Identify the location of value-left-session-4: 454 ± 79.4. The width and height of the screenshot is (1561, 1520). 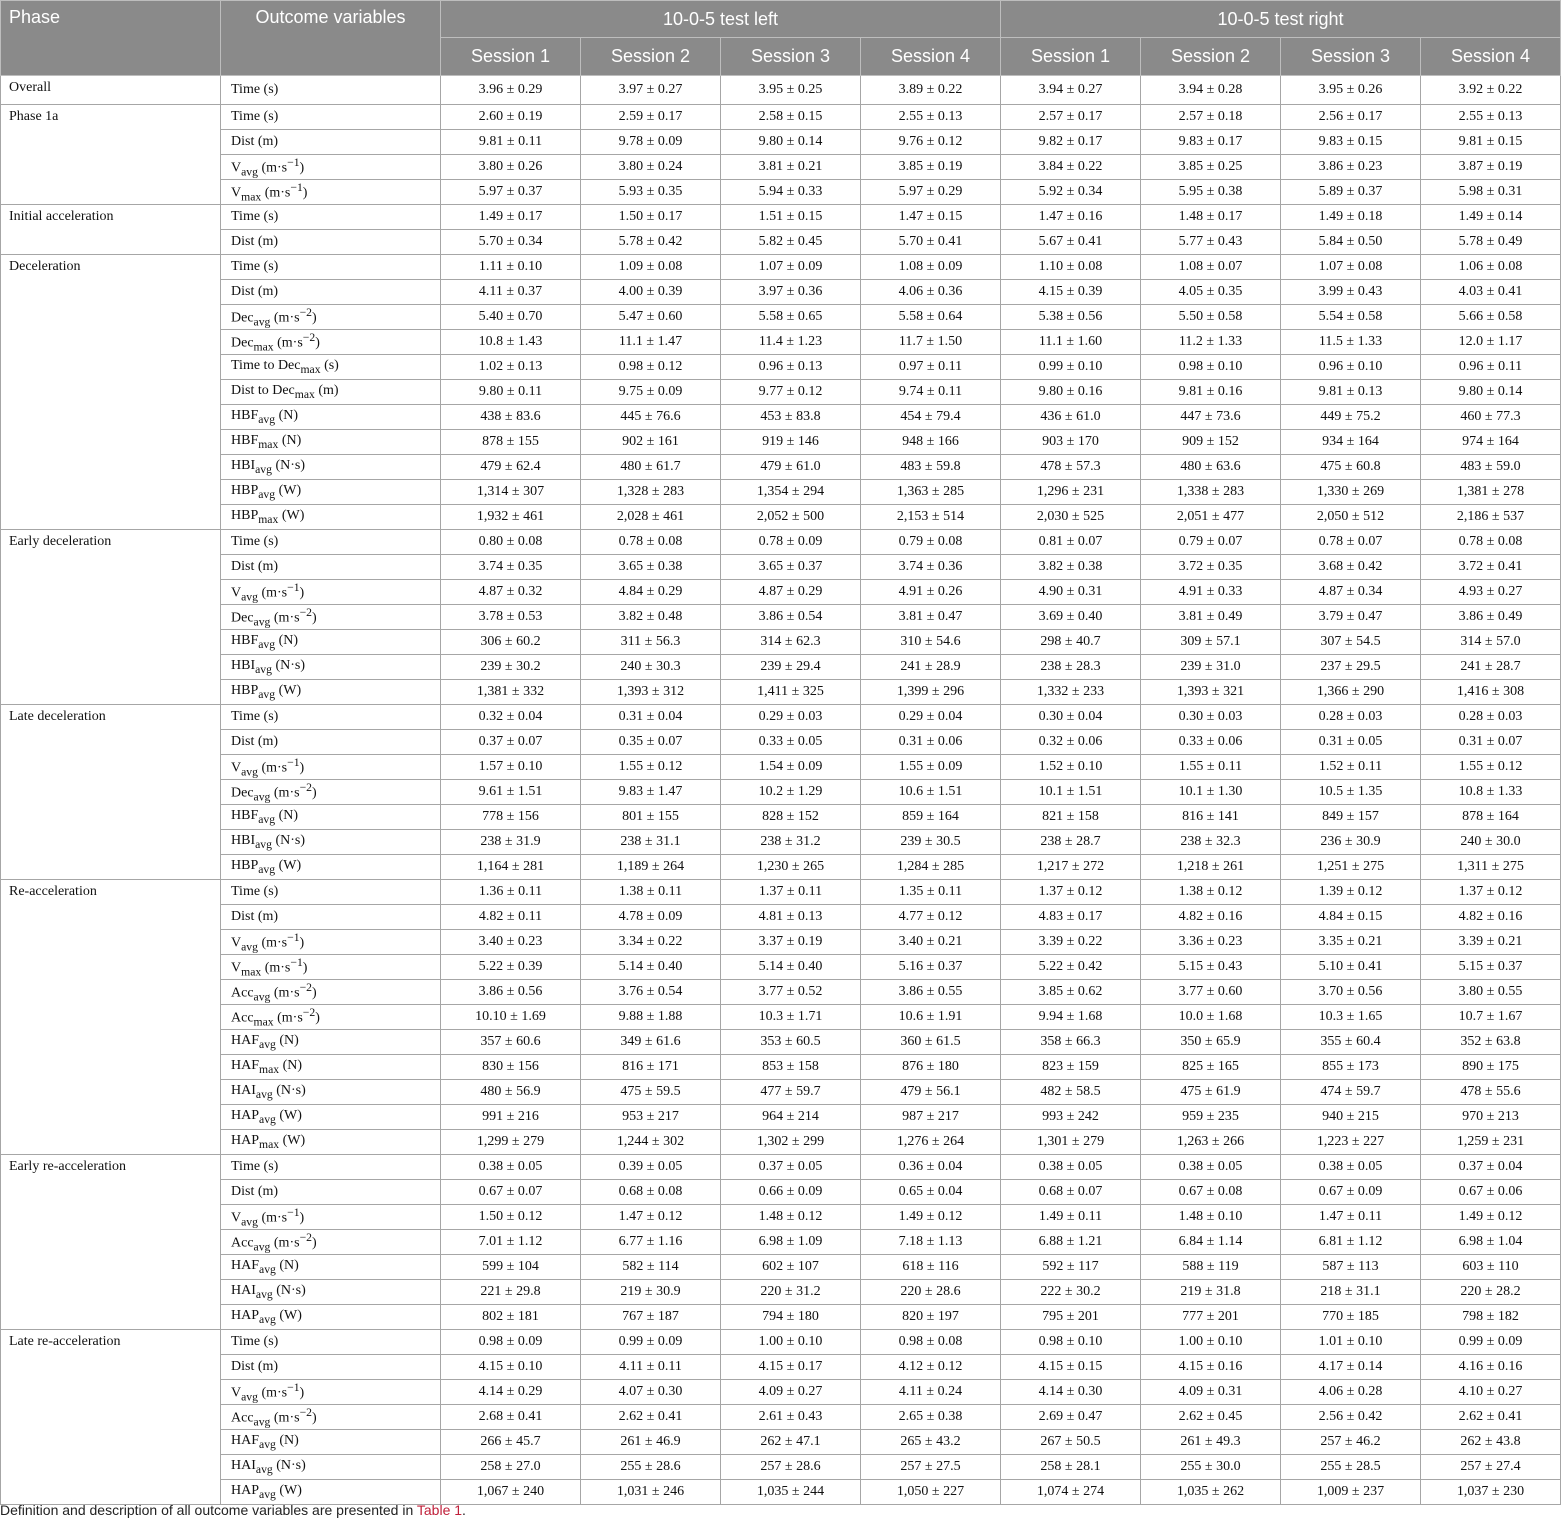
(930, 417).